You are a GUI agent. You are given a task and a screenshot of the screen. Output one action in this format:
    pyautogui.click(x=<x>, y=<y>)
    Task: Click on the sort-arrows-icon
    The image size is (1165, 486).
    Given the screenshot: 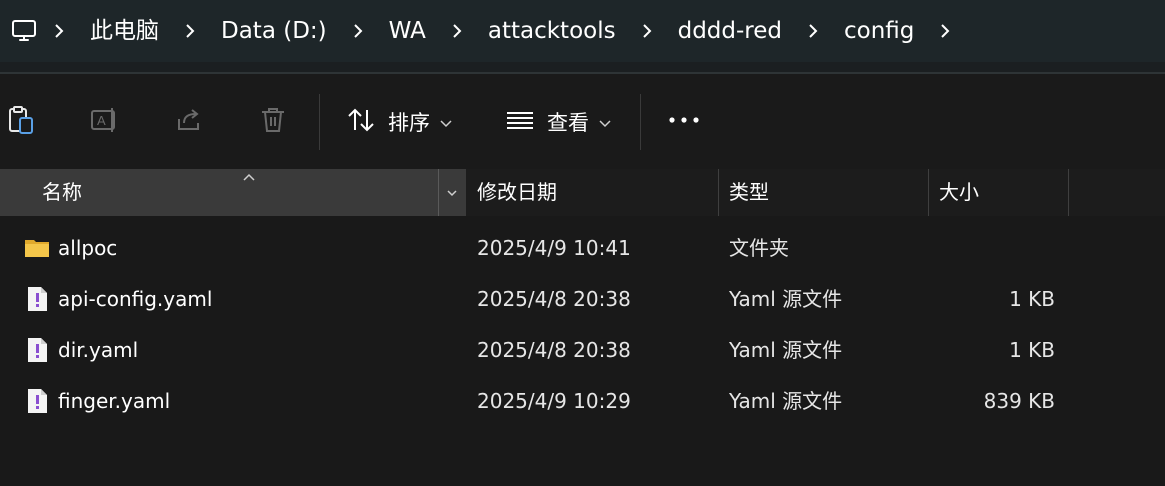 What is the action you would take?
    pyautogui.click(x=361, y=122)
    